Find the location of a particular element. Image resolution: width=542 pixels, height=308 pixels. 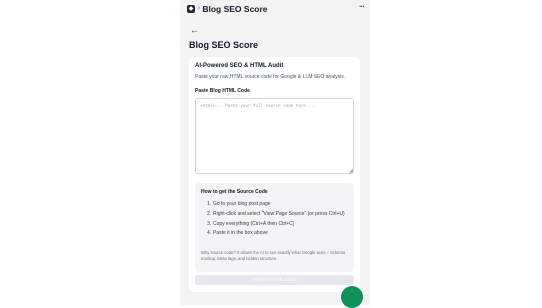

list-item: 4. Paste it in the box above is located at coordinates (275, 233).